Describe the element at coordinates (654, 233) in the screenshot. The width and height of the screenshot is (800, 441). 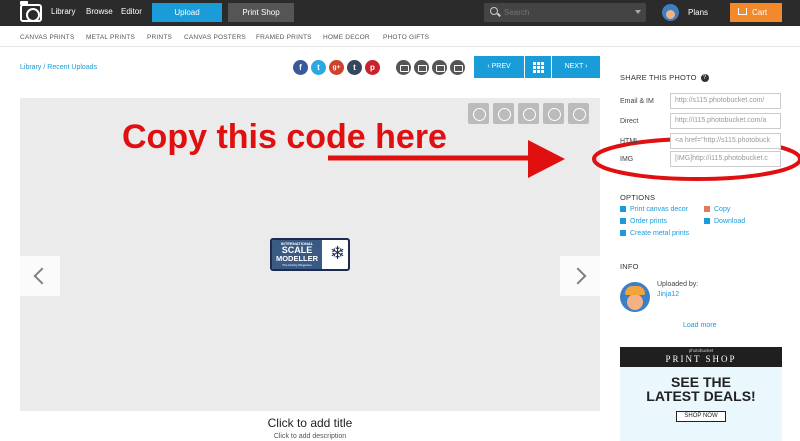
I see `create-metal-prints-link: Create metal prints` at that location.